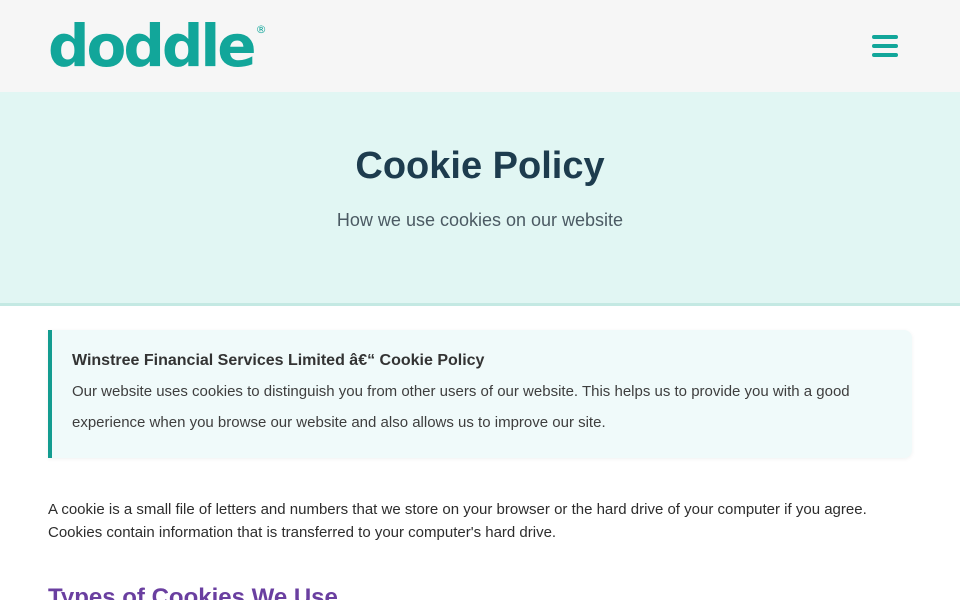  What do you see at coordinates (261, 29) in the screenshot?
I see `registered-mark: ®` at bounding box center [261, 29].